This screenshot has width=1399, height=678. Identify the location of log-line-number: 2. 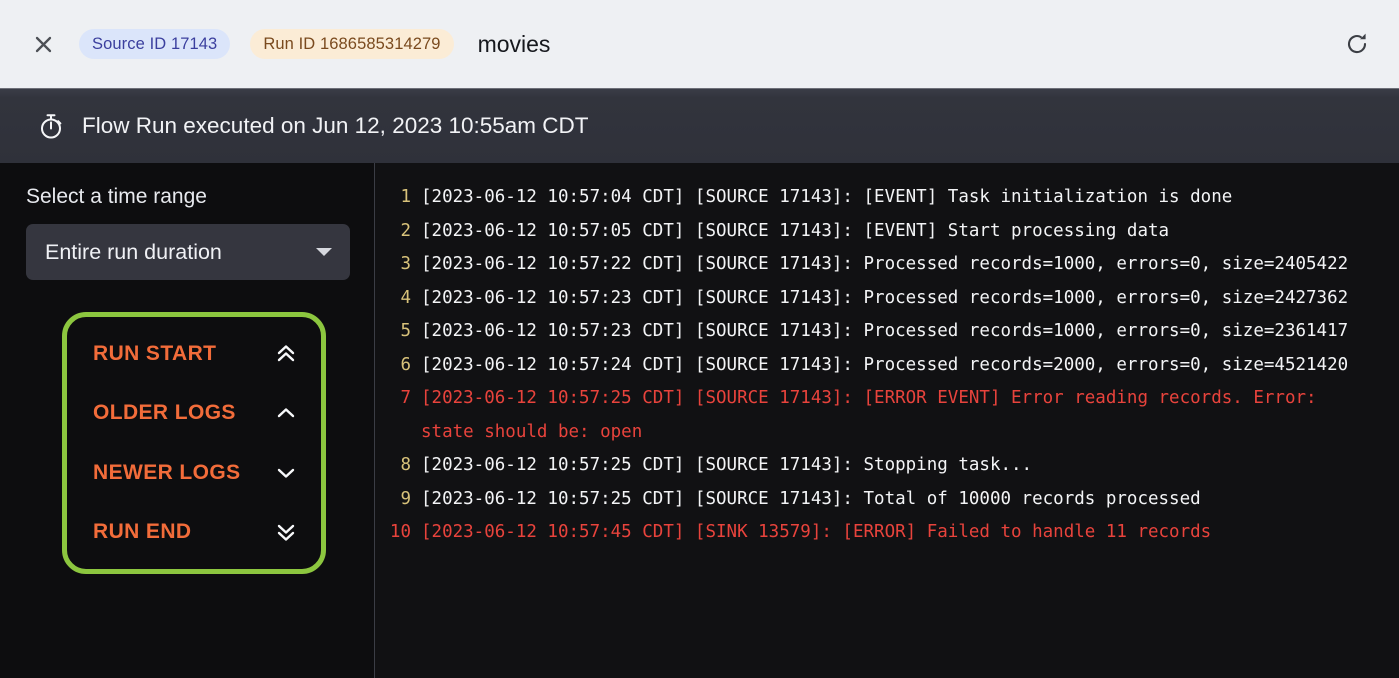
(405, 230).